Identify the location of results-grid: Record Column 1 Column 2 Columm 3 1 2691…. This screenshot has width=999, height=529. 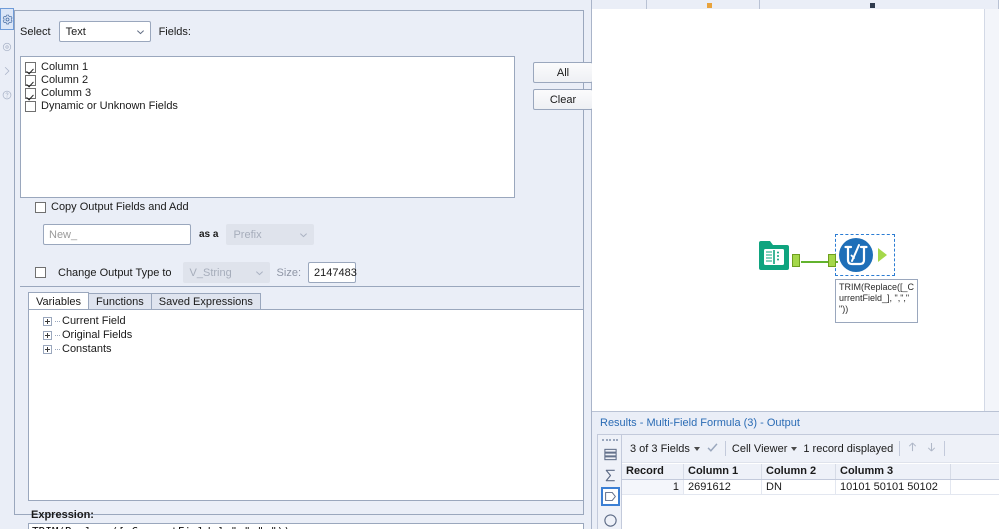
(810, 496).